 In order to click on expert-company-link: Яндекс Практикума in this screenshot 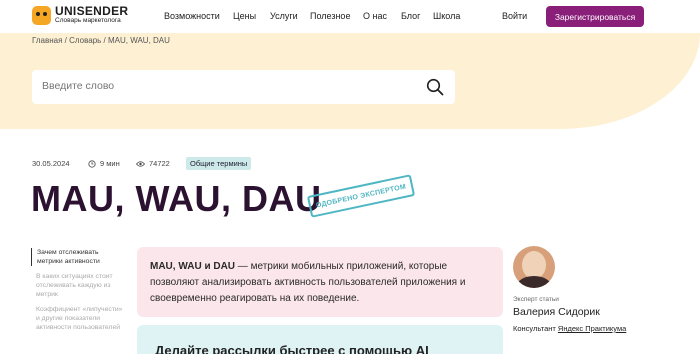, I will do `click(592, 328)`.